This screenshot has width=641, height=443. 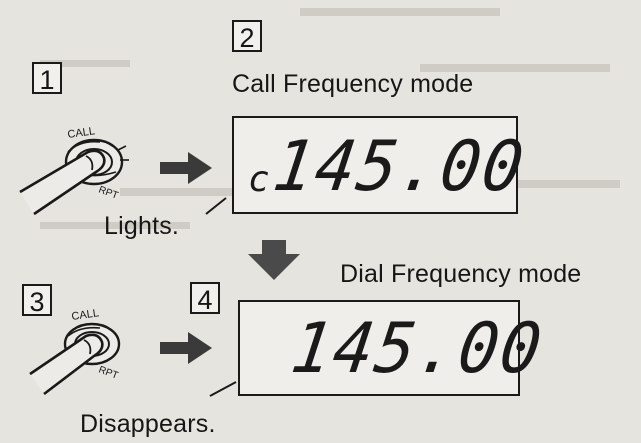 What do you see at coordinates (223, 389) in the screenshot?
I see `pointer-line-disappears` at bounding box center [223, 389].